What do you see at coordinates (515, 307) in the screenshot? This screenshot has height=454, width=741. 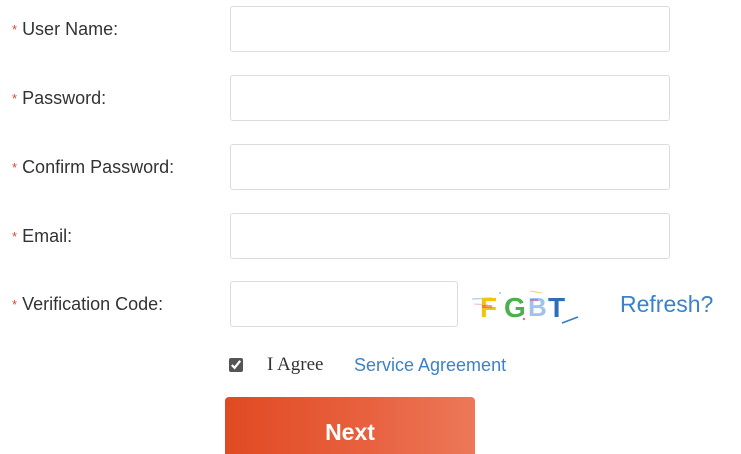 I see `captcha-char: G` at bounding box center [515, 307].